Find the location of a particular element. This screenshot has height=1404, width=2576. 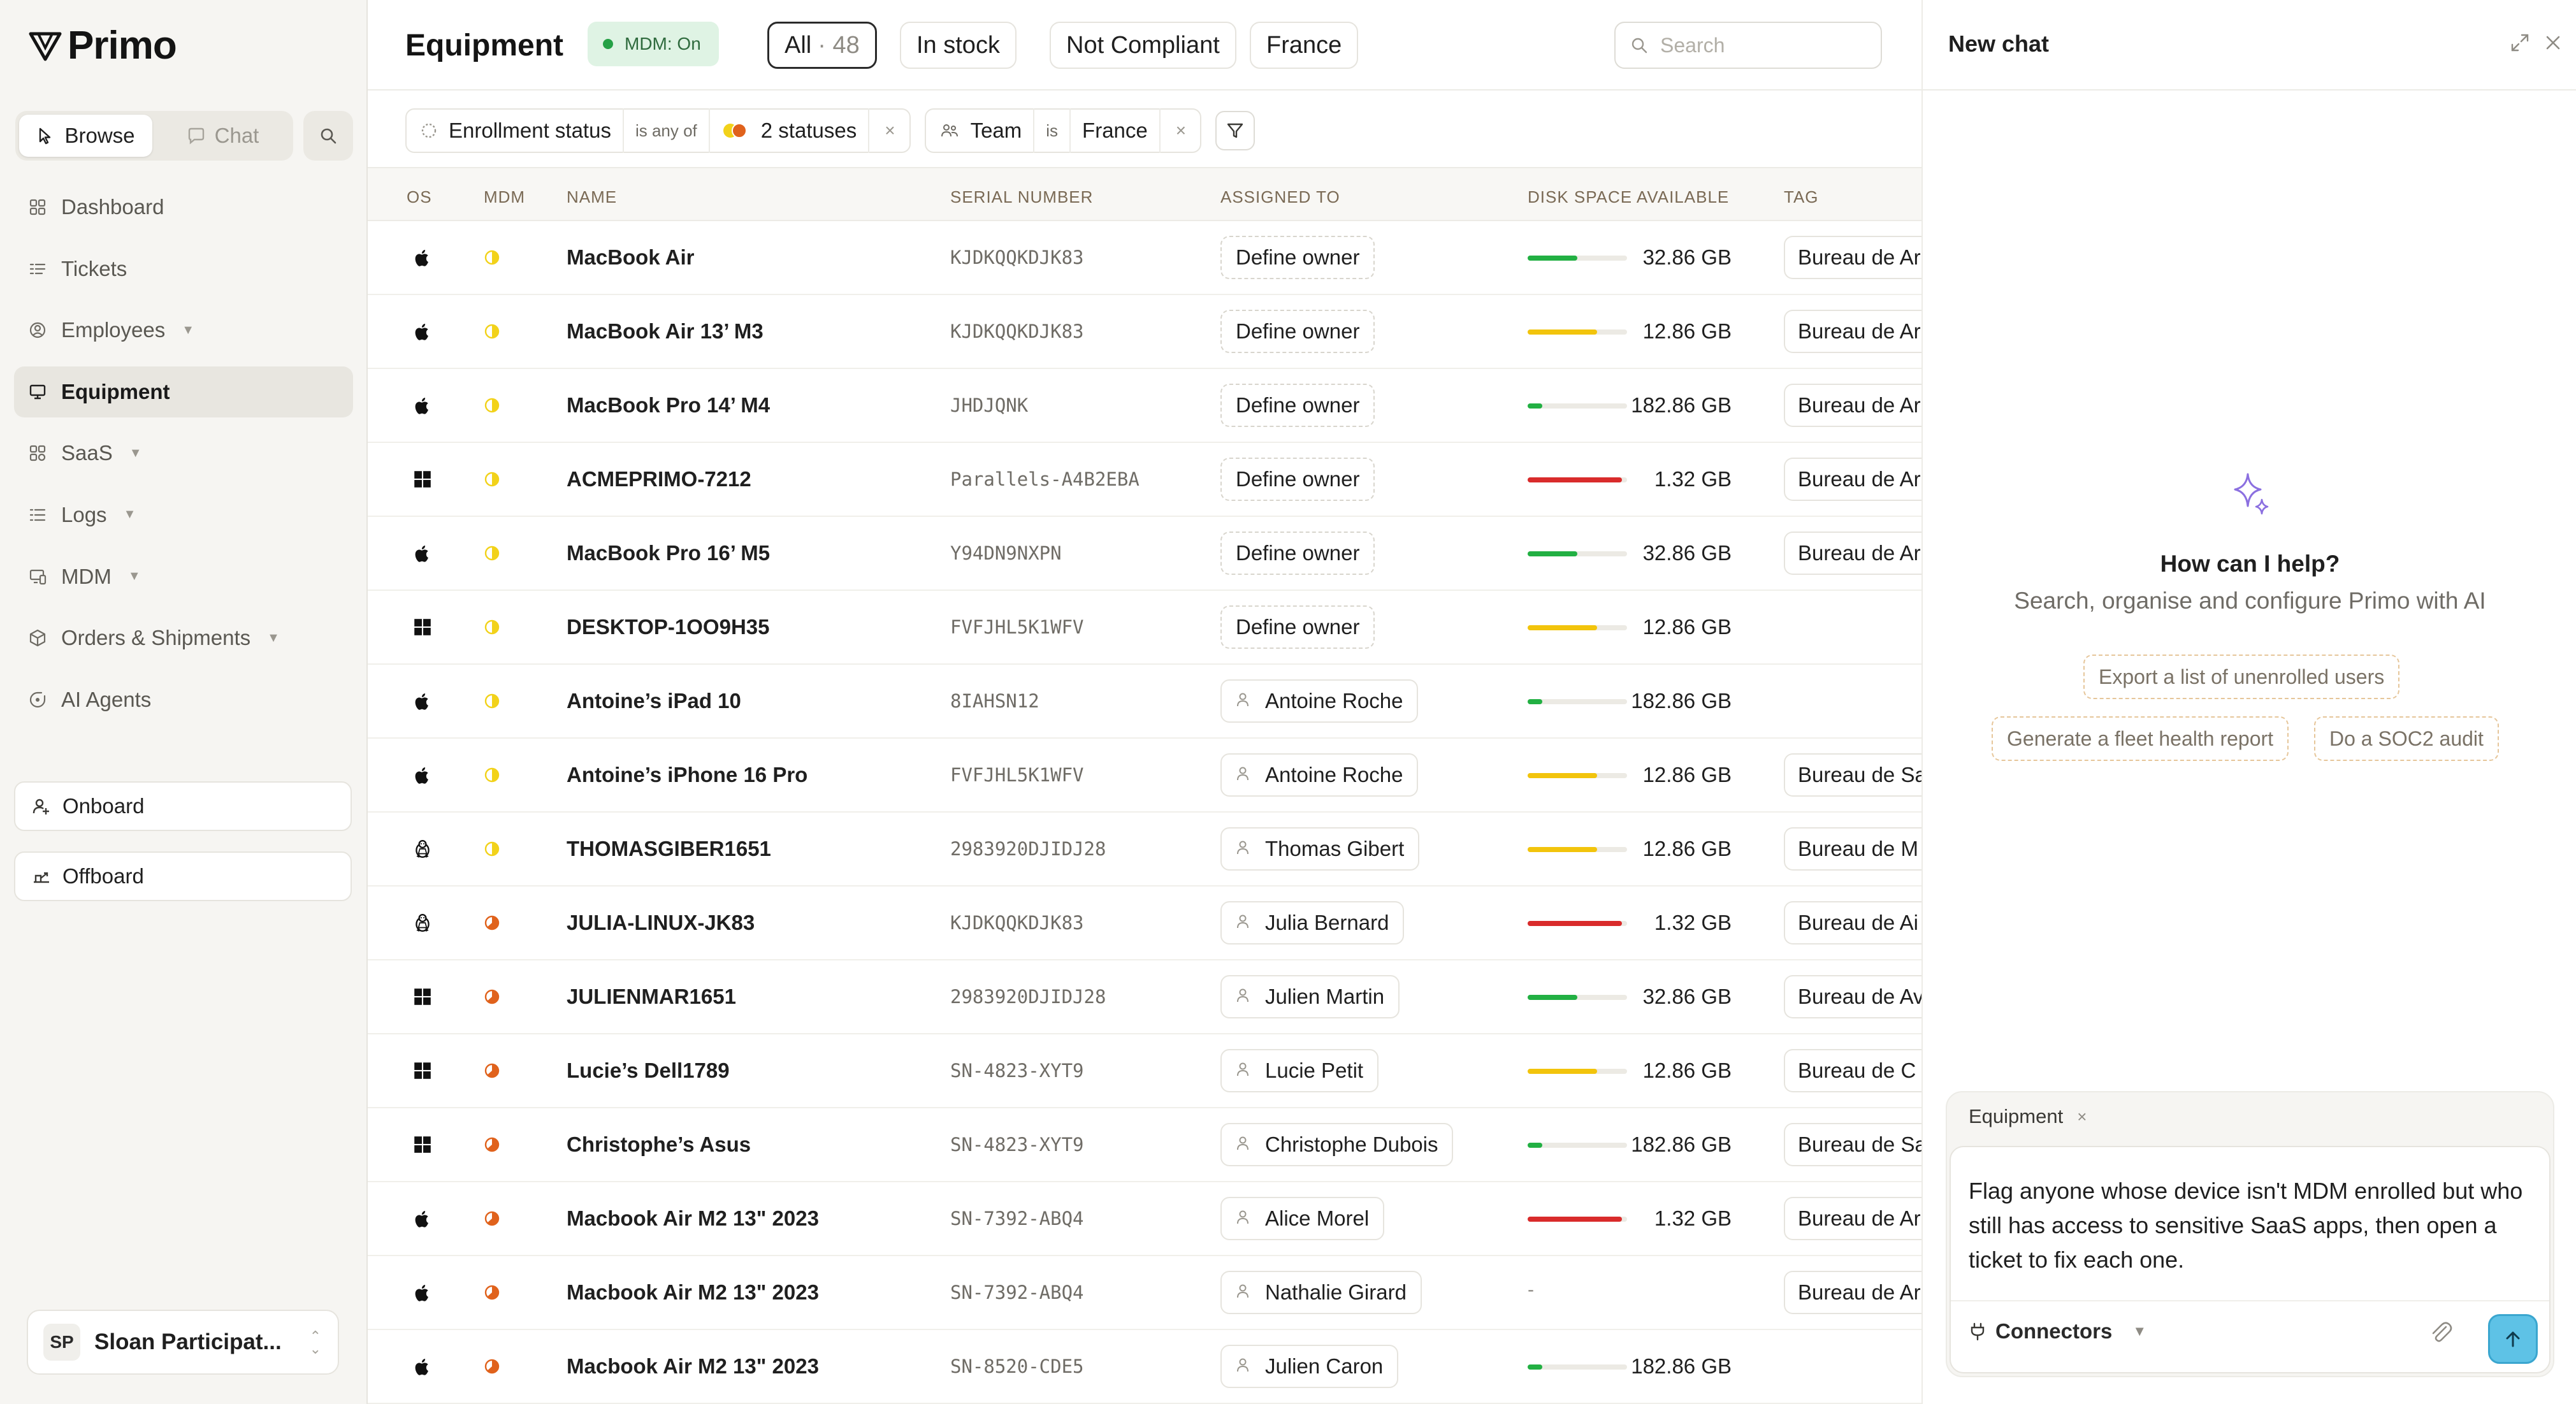

device-name: Antoine’s iPad 10 is located at coordinates (654, 701).